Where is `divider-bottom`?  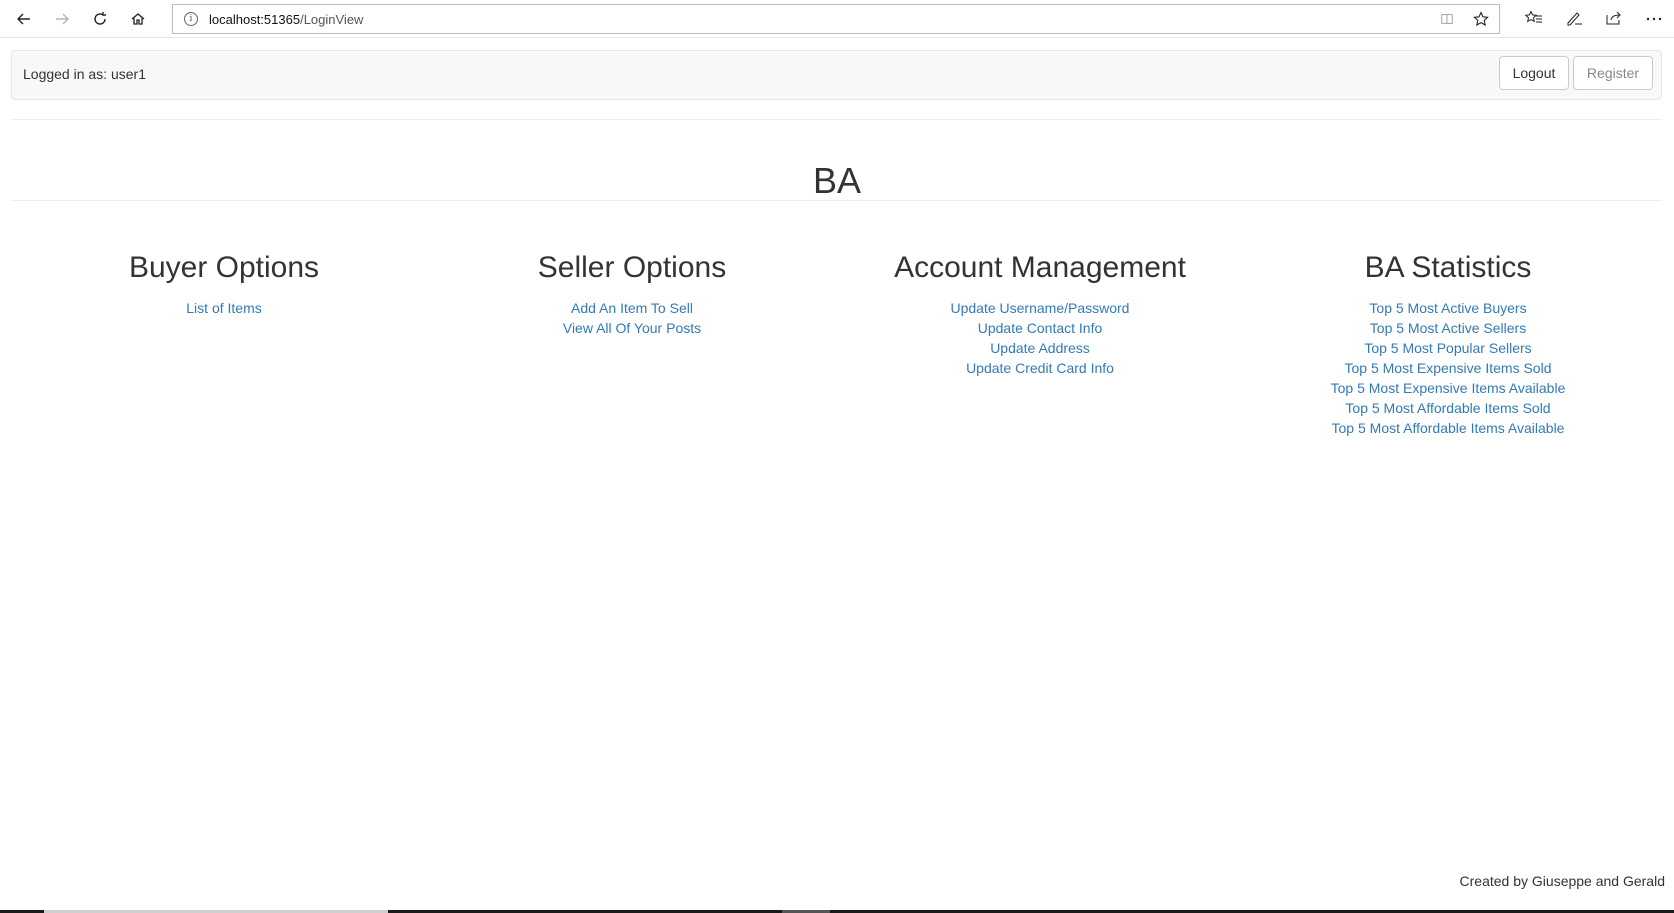 divider-bottom is located at coordinates (836, 200).